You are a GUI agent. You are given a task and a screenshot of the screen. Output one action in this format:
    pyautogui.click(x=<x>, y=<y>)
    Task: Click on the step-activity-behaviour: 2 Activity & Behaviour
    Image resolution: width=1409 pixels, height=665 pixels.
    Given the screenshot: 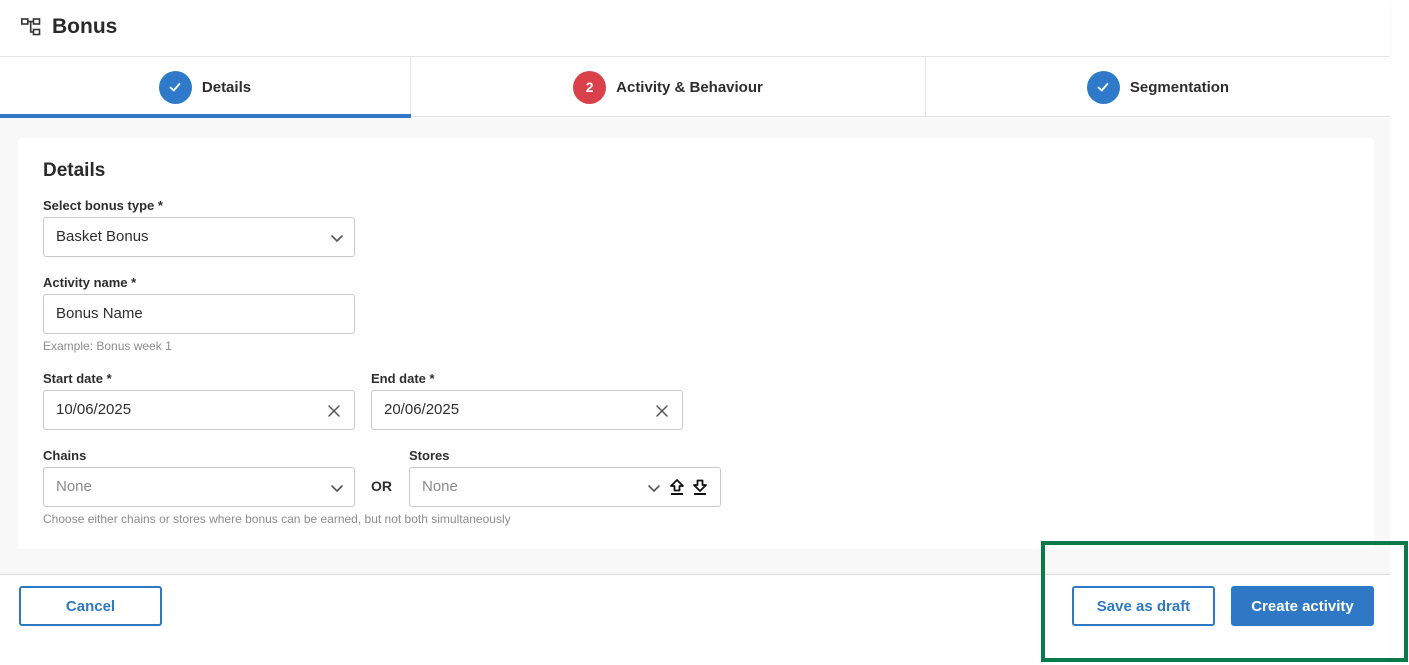 What is the action you would take?
    pyautogui.click(x=668, y=87)
    